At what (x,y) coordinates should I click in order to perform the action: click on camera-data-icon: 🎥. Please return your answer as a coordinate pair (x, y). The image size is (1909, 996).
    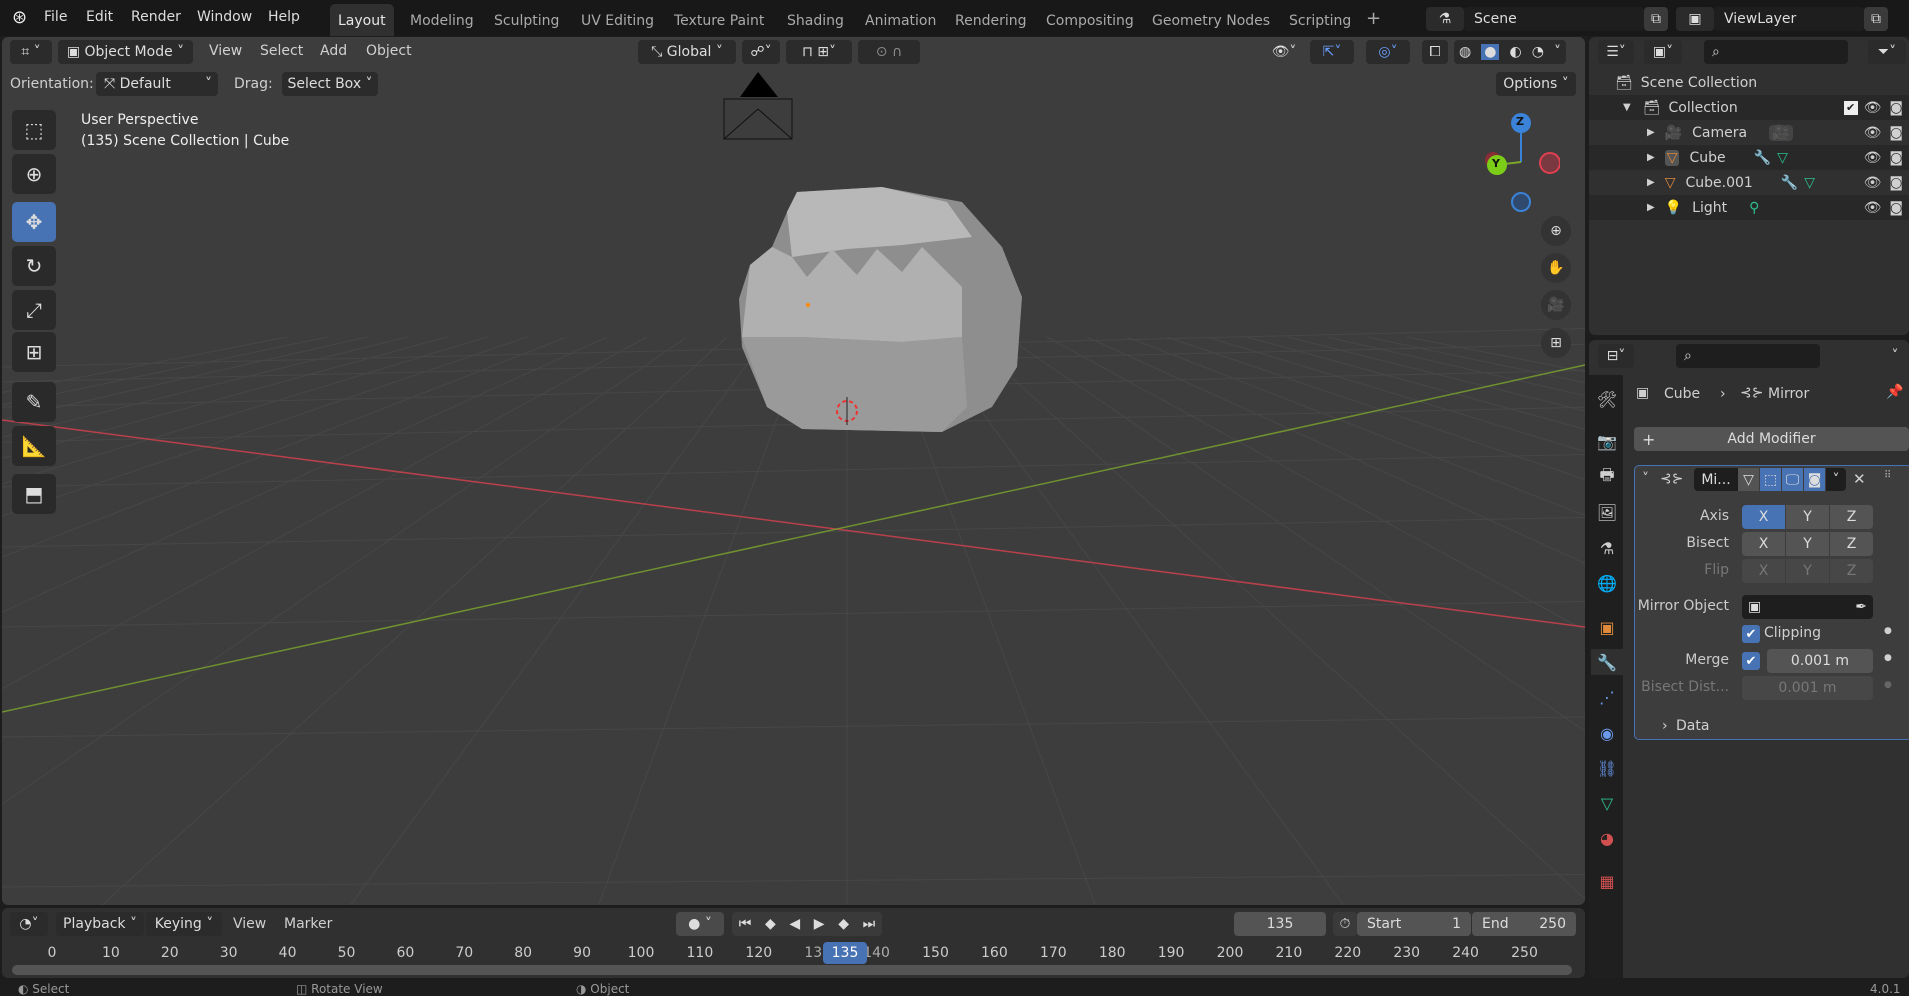
    Looking at the image, I should click on (1781, 132).